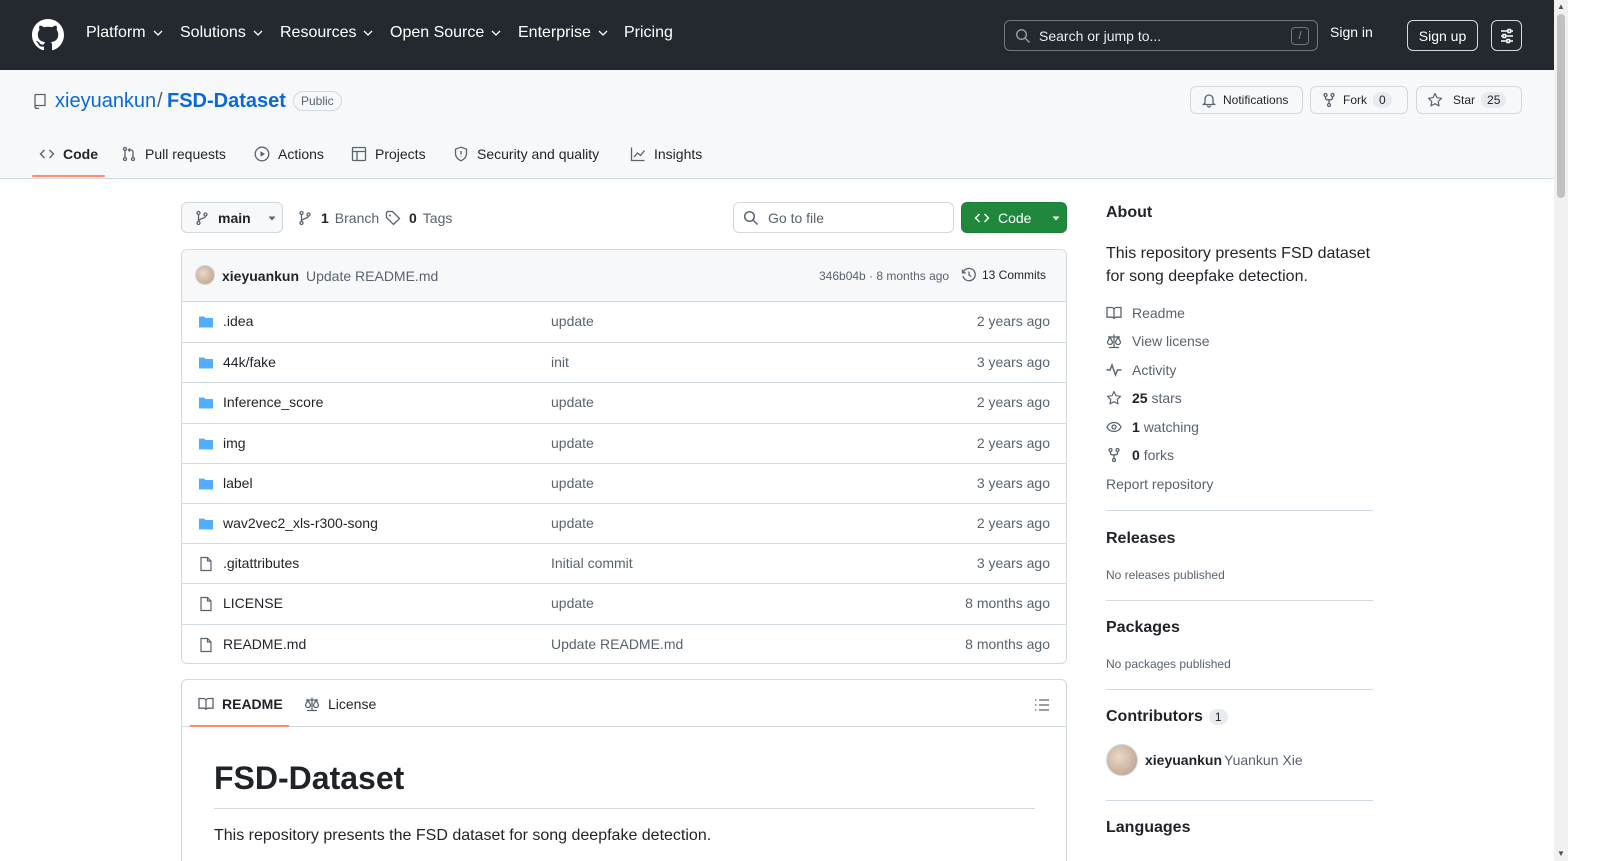  Describe the element at coordinates (624, 362) in the screenshot. I see `table-row: 44k/fake init 3 years ago` at that location.